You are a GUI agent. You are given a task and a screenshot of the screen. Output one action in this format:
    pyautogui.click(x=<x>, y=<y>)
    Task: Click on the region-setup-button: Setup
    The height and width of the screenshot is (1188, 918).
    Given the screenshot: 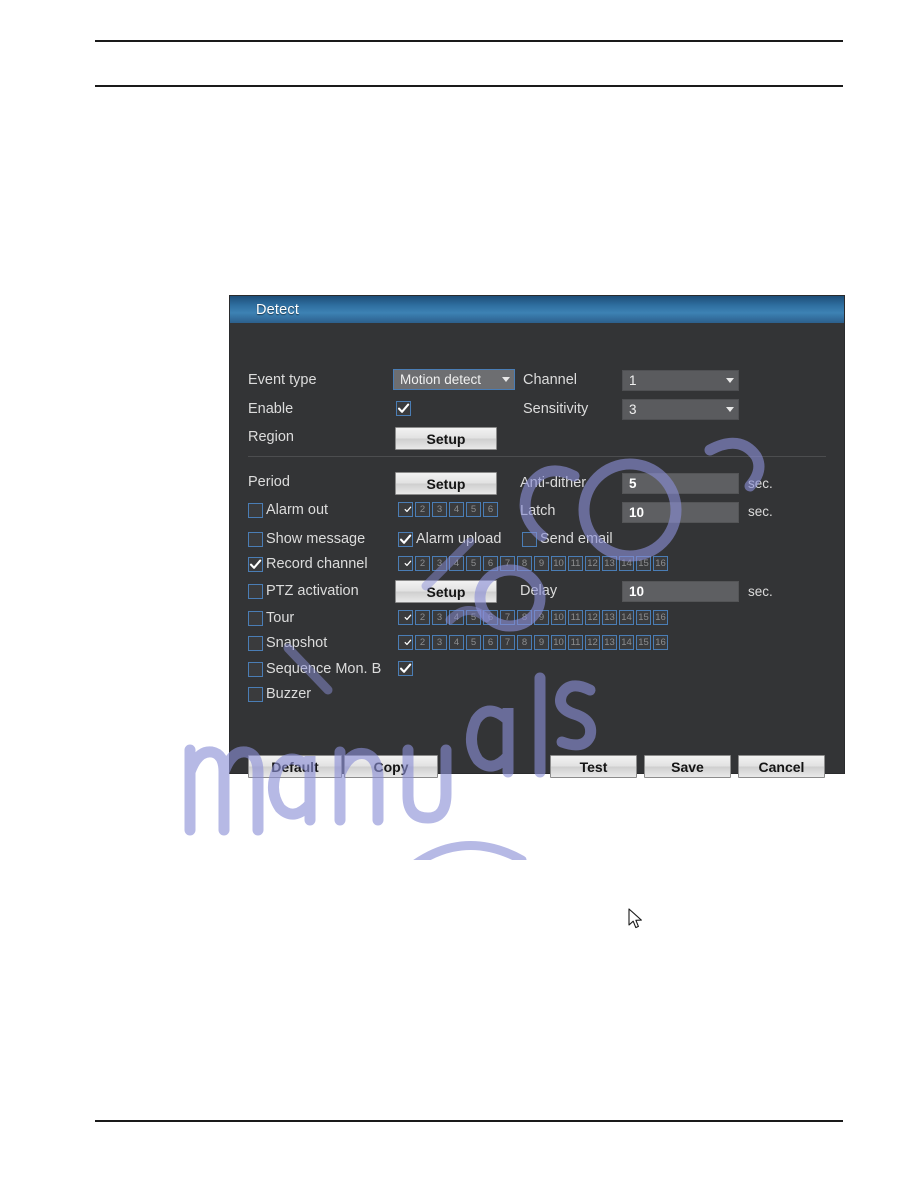 What is the action you would take?
    pyautogui.click(x=446, y=438)
    